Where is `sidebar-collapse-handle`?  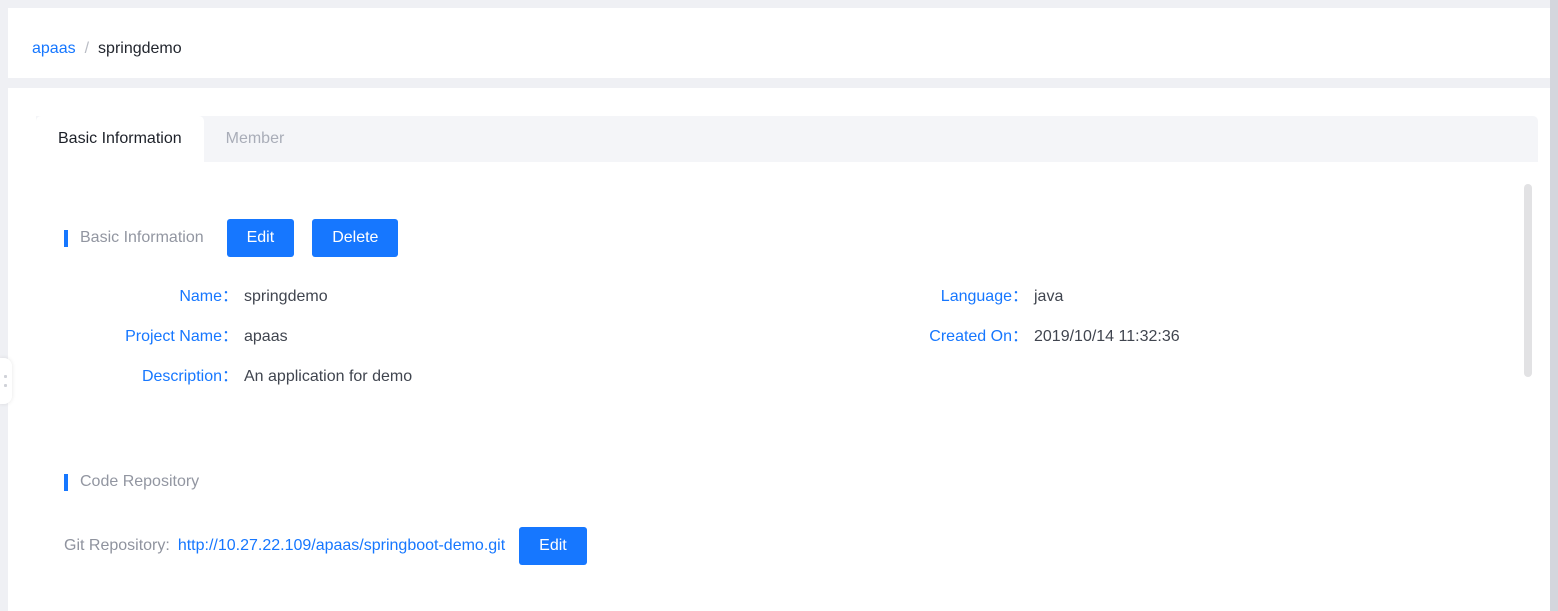
sidebar-collapse-handle is located at coordinates (6, 381).